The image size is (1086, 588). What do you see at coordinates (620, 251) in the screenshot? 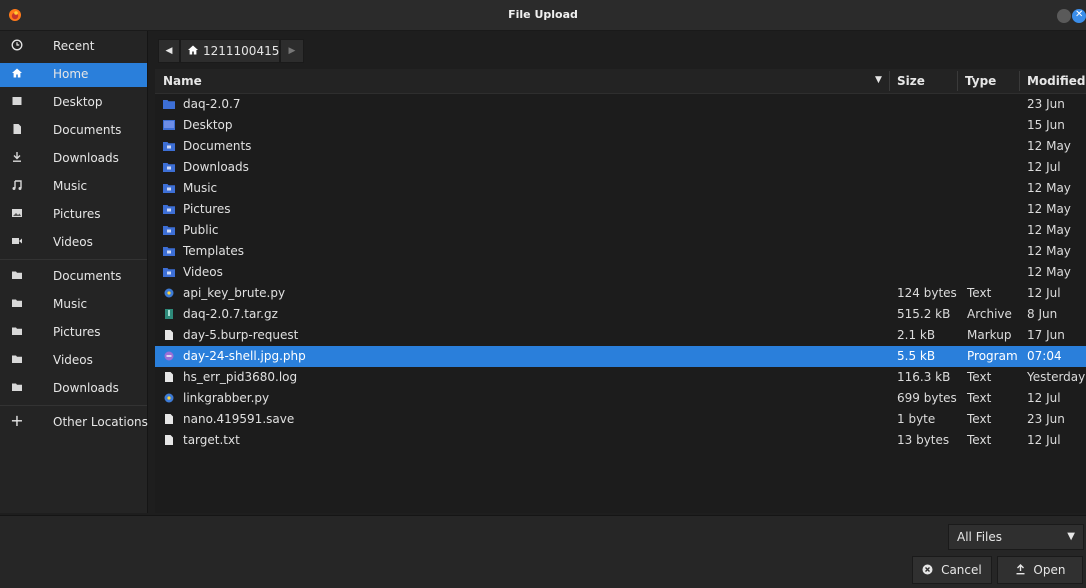
I see `file-row: Templates 12 May` at bounding box center [620, 251].